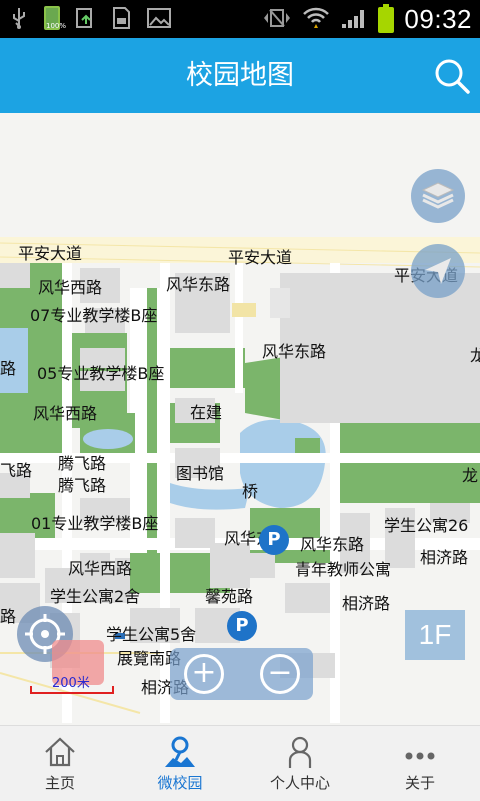  Describe the element at coordinates (94, 315) in the screenshot. I see `map-label: 07专业教学楼B座` at that location.